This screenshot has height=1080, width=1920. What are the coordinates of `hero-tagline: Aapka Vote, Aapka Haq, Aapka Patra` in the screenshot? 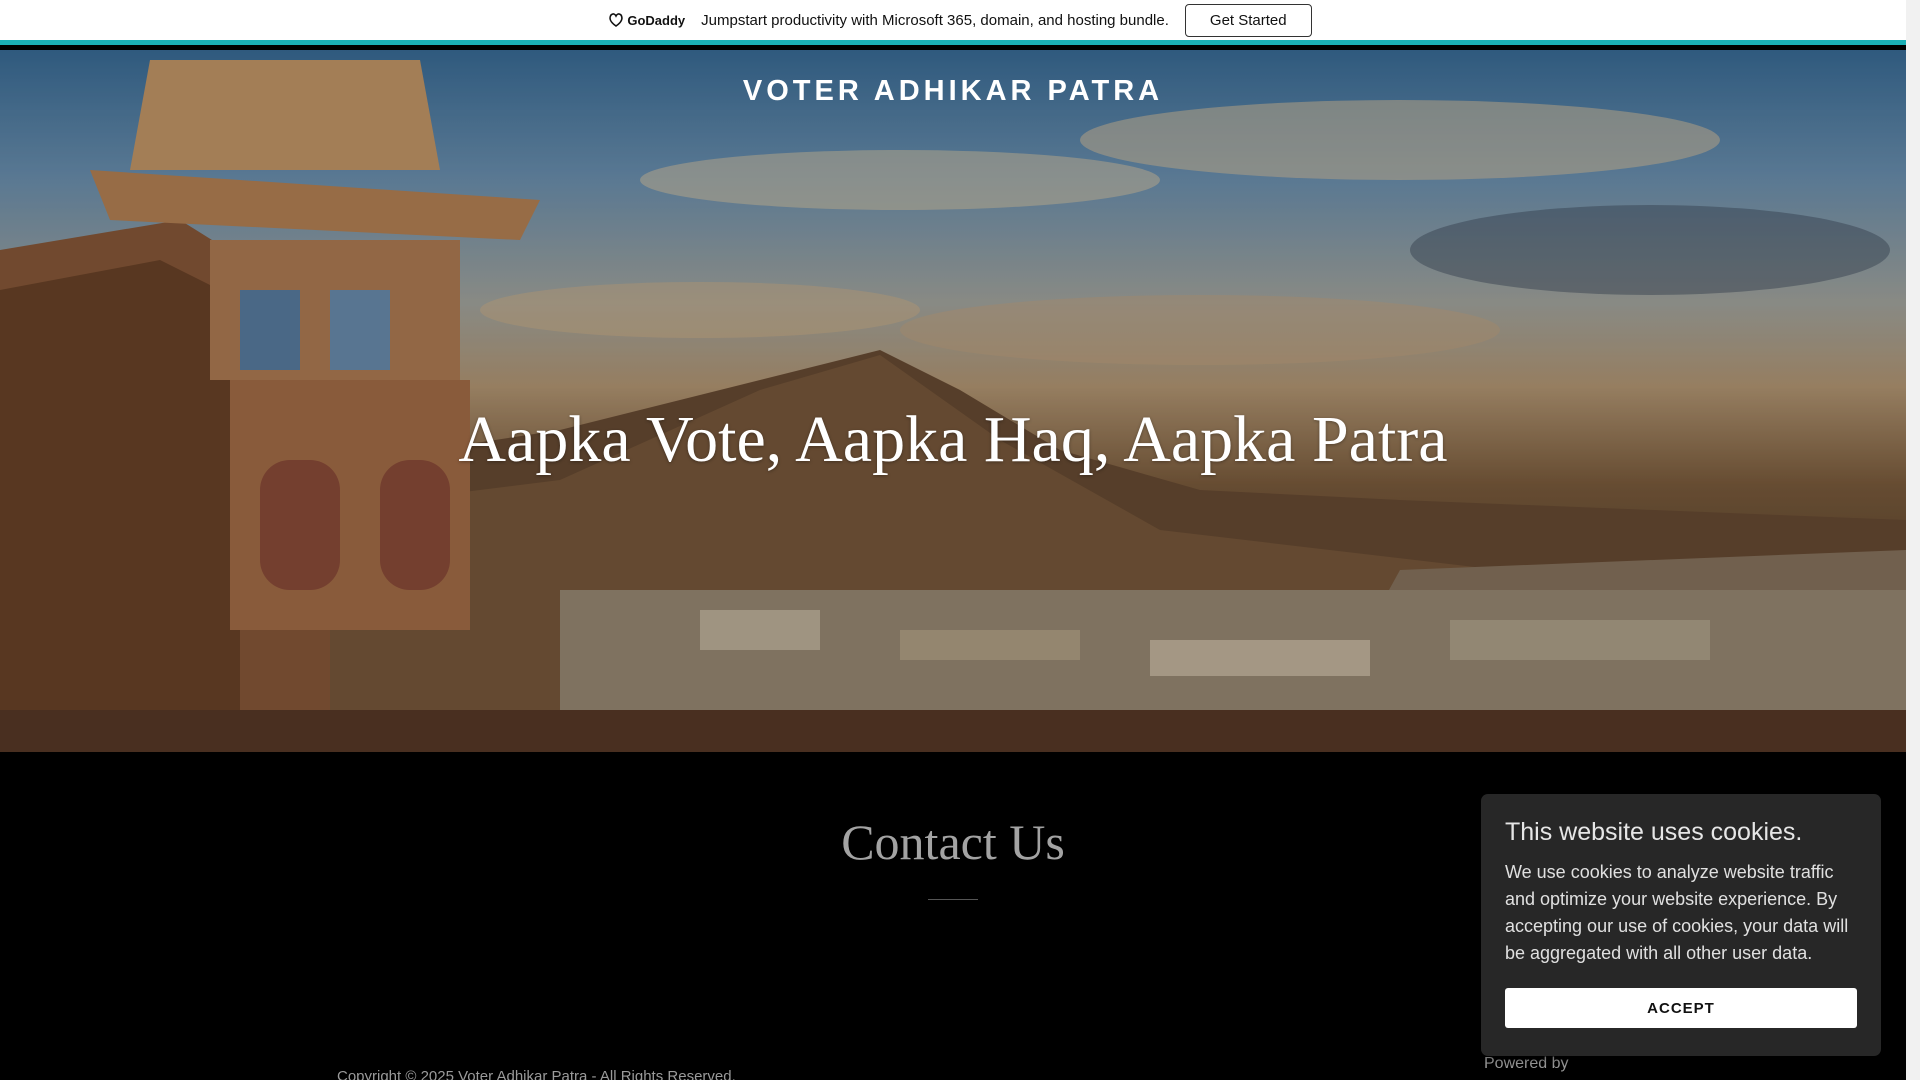 It's located at (953, 439).